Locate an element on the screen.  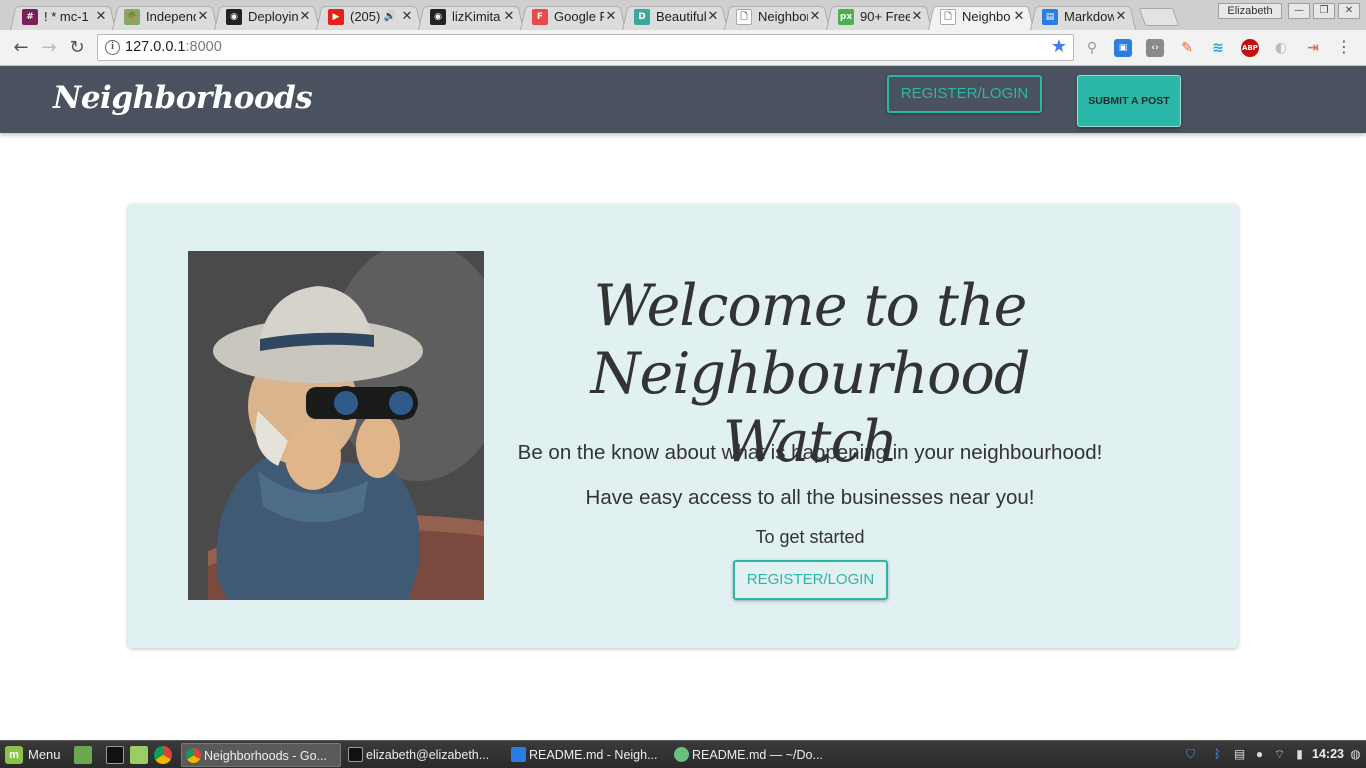
extension-puzzle-icon: ◐ is located at coordinates (1281, 48).